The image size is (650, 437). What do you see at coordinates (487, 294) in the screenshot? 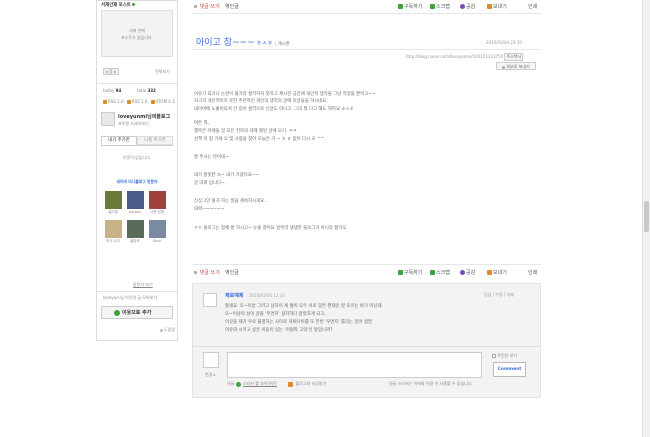
I see `reply-link: 답글` at bounding box center [487, 294].